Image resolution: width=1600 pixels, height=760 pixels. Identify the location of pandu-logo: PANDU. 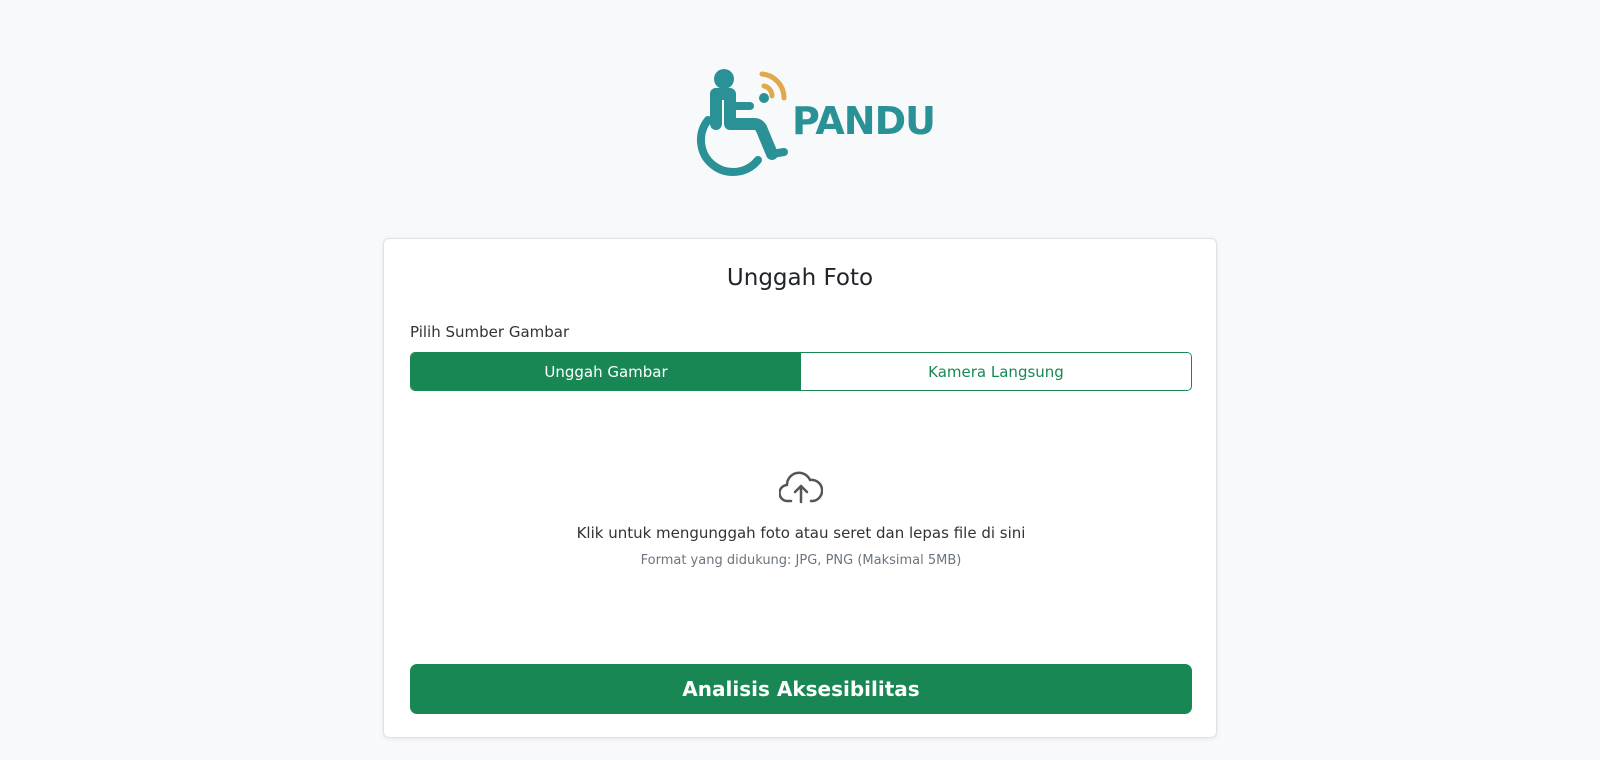
(811, 125).